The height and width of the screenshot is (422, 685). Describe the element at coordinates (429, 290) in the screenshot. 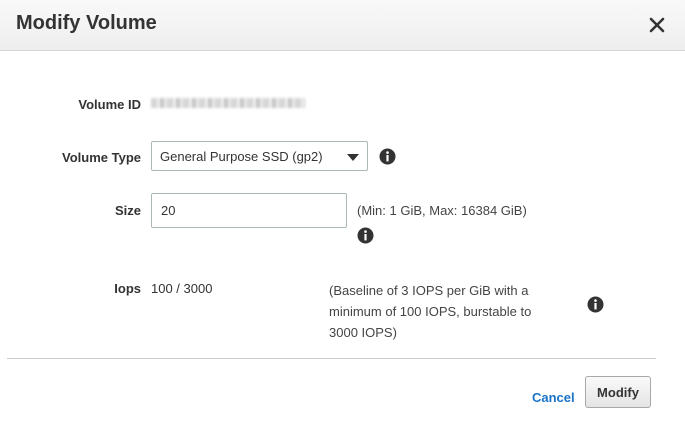

I see `iops-description-line: (Baseline of 3 IOPS per GiB with a` at that location.